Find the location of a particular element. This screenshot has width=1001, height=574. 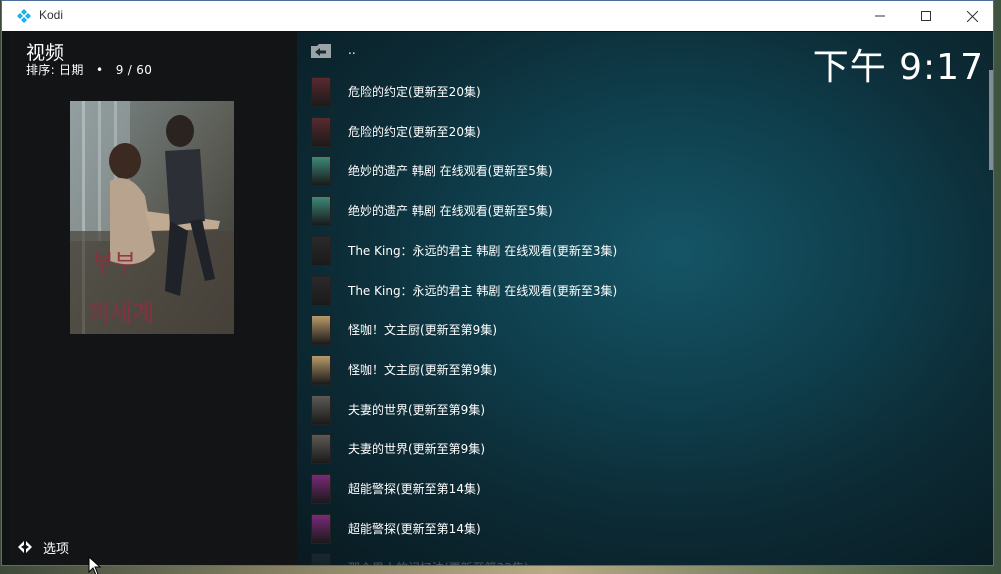

maximize-icon is located at coordinates (926, 16).